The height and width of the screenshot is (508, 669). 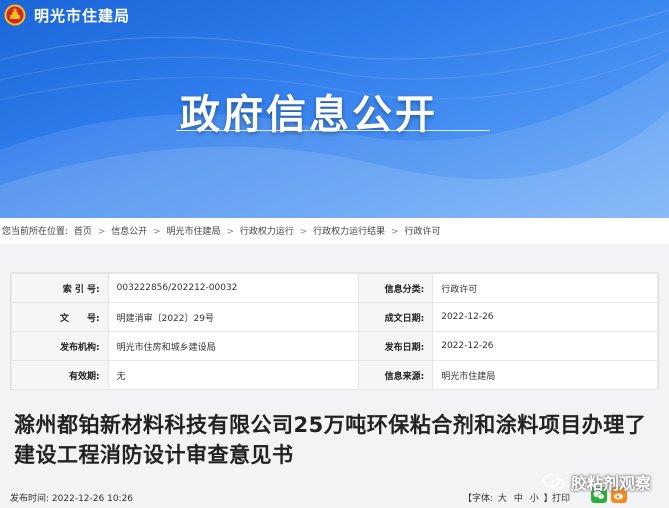 What do you see at coordinates (534, 499) in the screenshot?
I see `font-size-small-button: 小` at bounding box center [534, 499].